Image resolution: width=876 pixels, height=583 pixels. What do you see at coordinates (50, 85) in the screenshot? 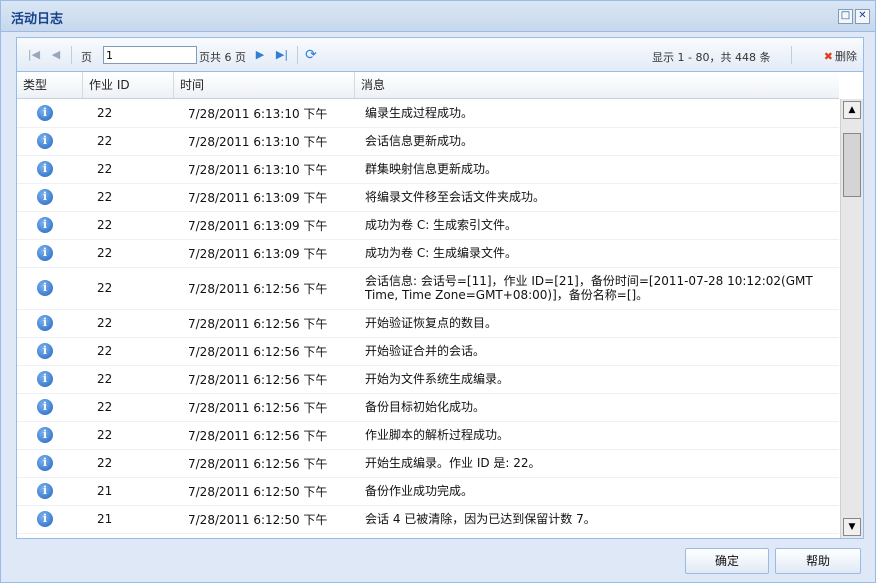
I see `column-header-type: 类型` at bounding box center [50, 85].